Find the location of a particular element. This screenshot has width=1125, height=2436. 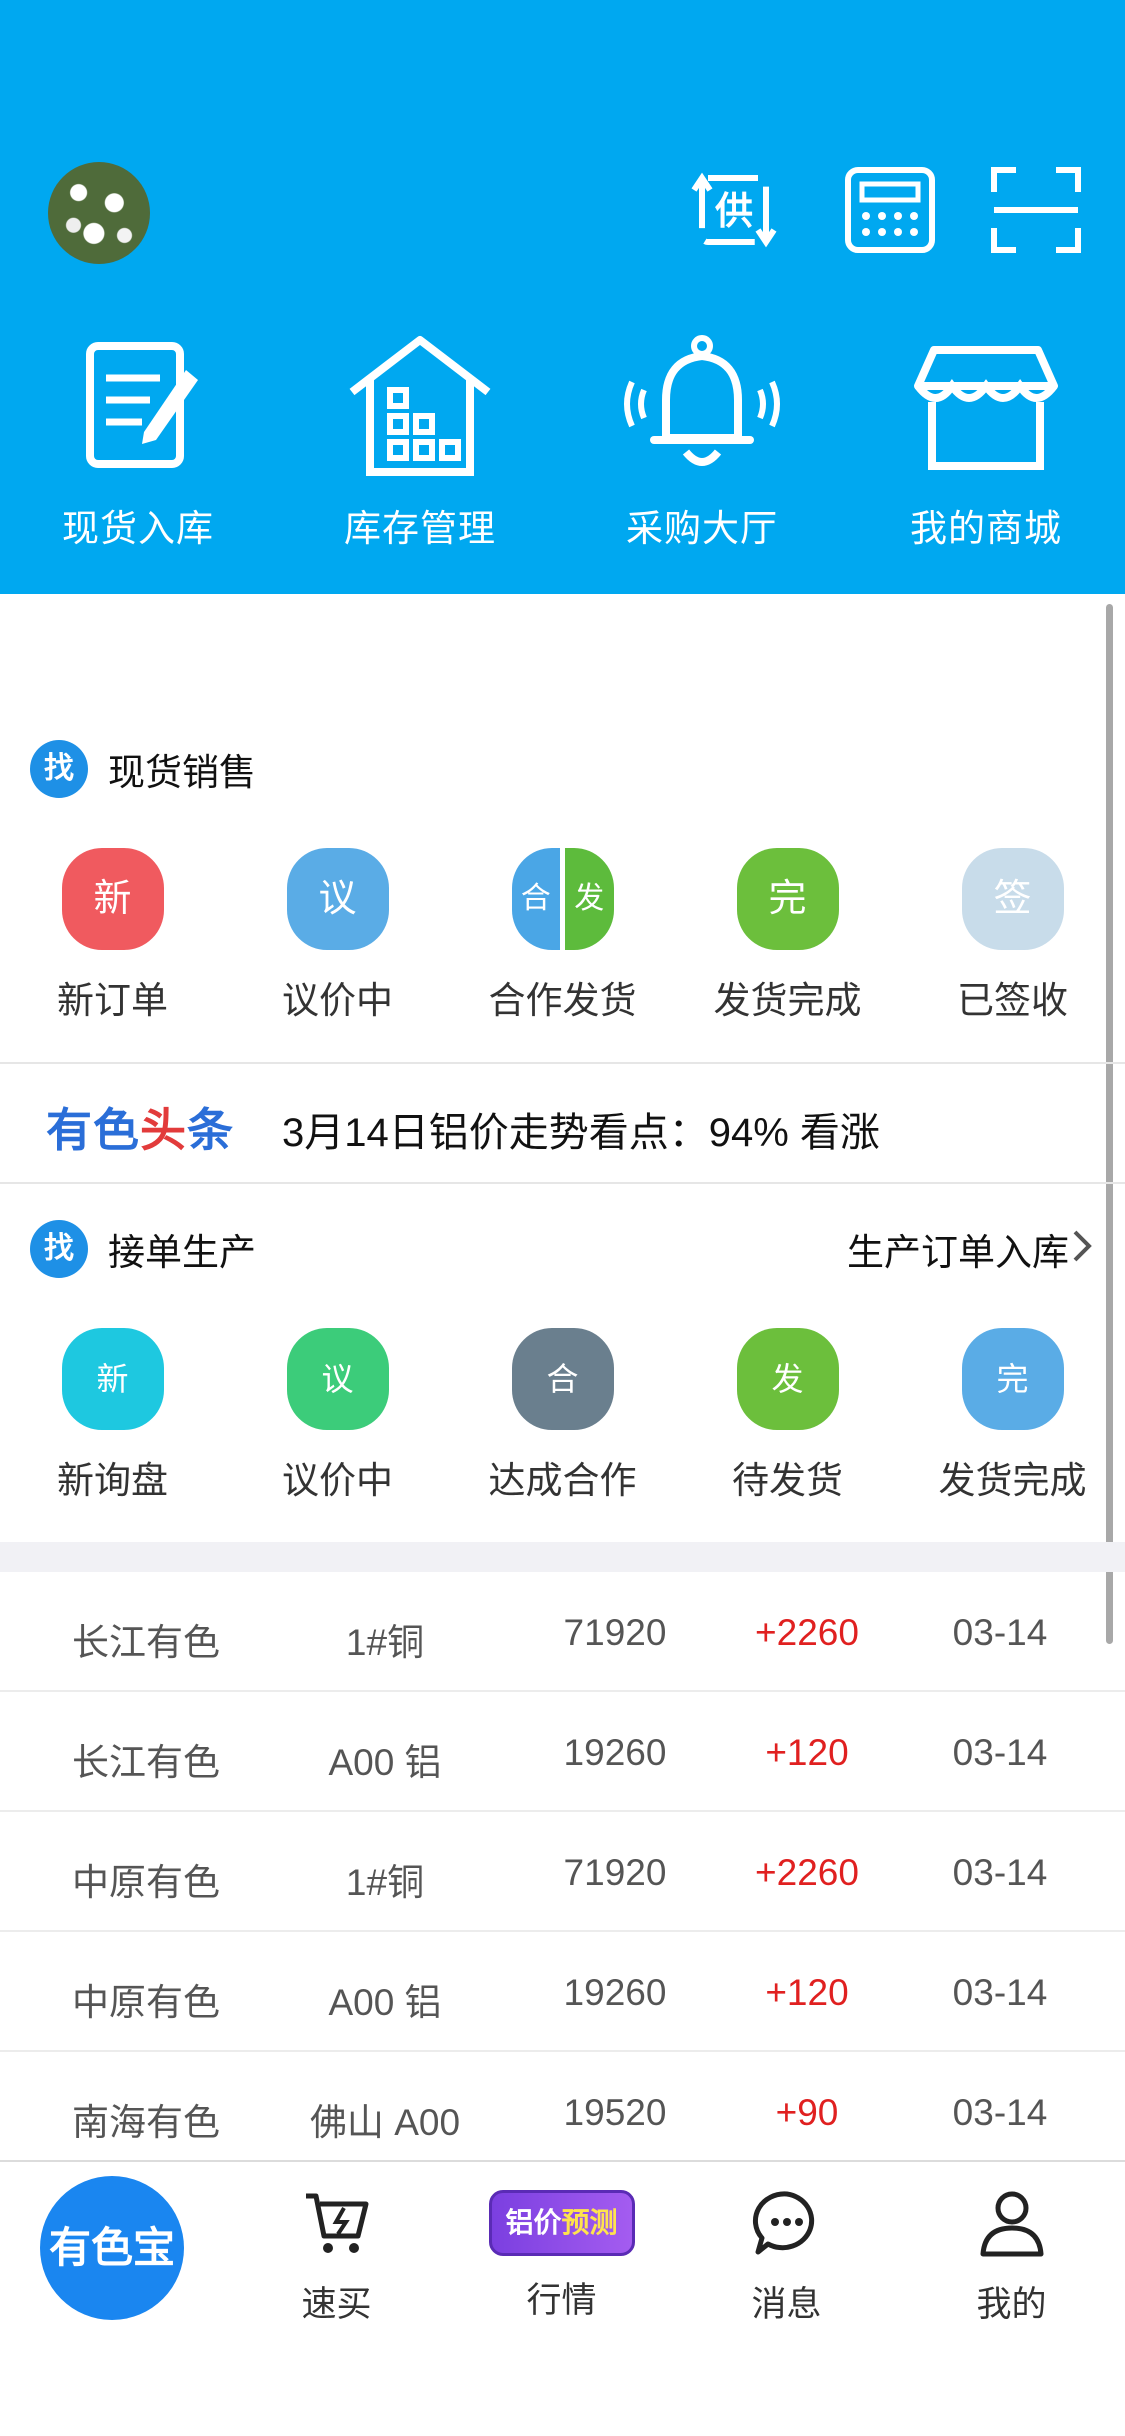

aluminum-forecast-badge: 铝价预测 is located at coordinates (561, 2223).